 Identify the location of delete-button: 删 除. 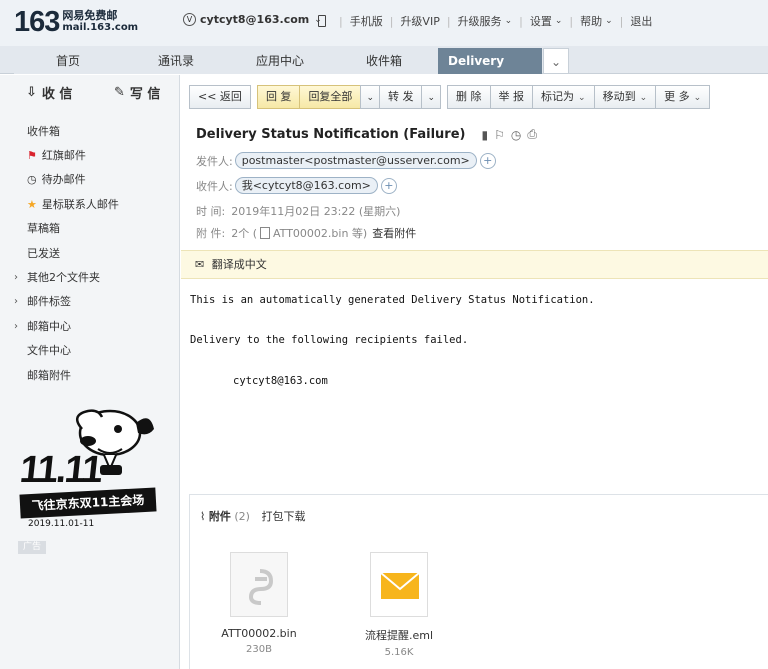
(468, 97).